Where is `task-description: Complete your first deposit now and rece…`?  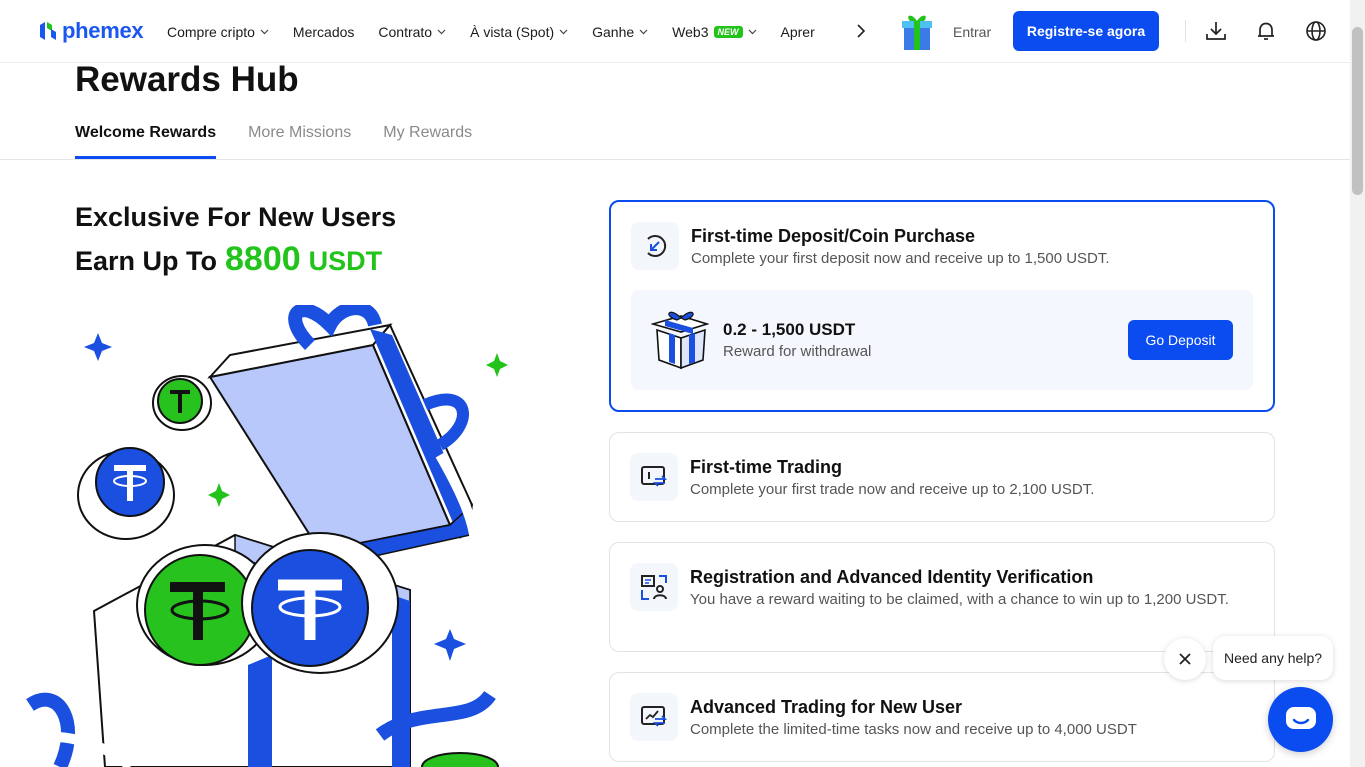 task-description: Complete your first deposit now and rece… is located at coordinates (900, 258).